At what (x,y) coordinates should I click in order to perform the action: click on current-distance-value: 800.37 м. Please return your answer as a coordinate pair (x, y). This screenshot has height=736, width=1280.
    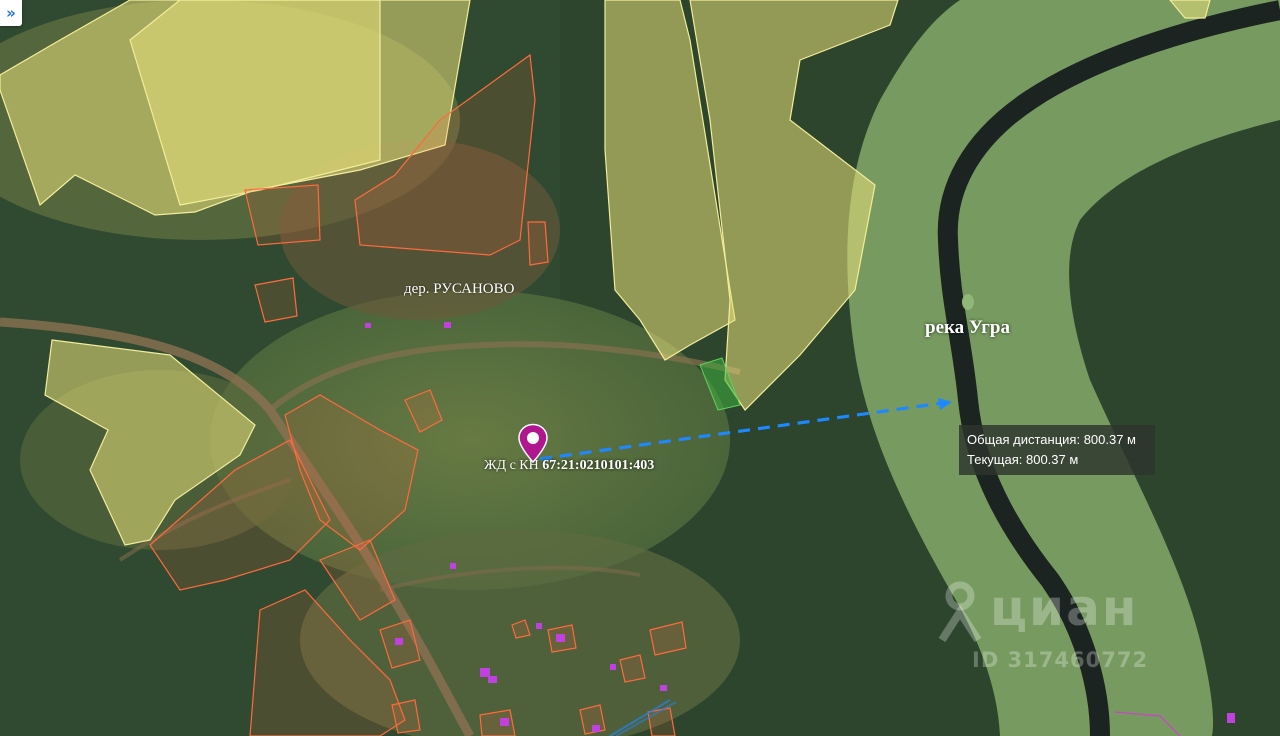
    Looking at the image, I should click on (1052, 459).